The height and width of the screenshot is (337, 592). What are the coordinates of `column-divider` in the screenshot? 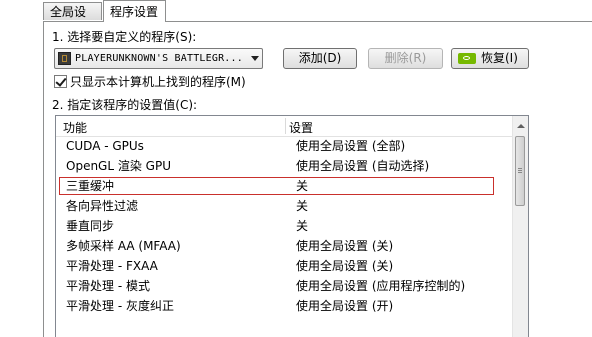 It's located at (285, 126).